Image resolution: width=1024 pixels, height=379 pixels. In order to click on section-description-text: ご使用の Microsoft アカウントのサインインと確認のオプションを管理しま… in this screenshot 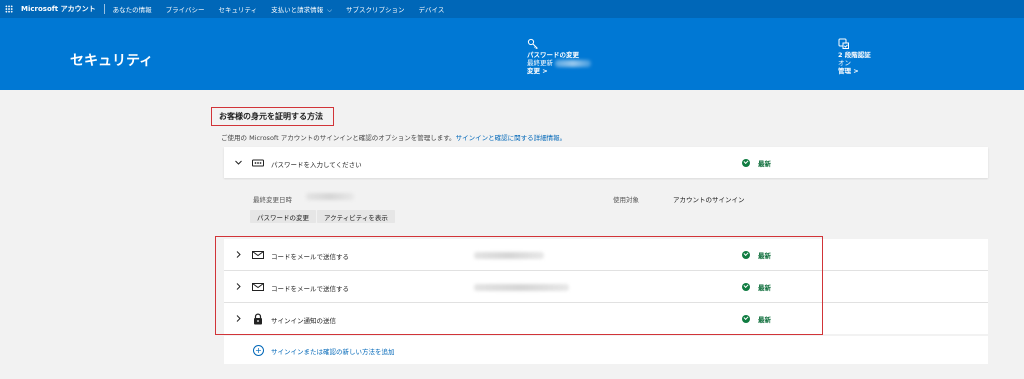, I will do `click(338, 138)`.